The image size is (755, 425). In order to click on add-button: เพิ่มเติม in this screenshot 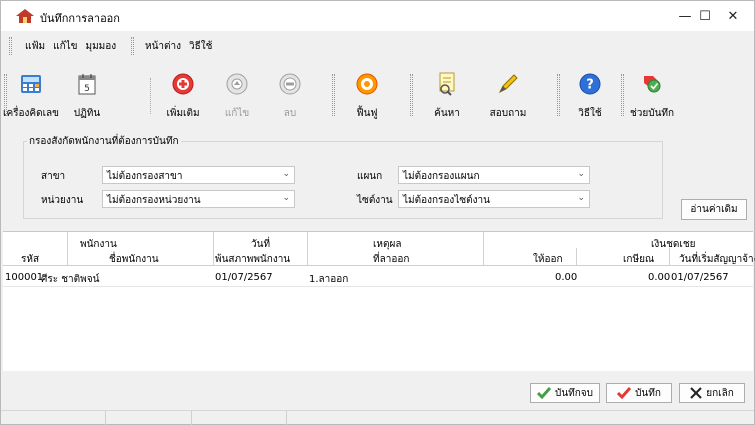, I will do `click(183, 97)`.